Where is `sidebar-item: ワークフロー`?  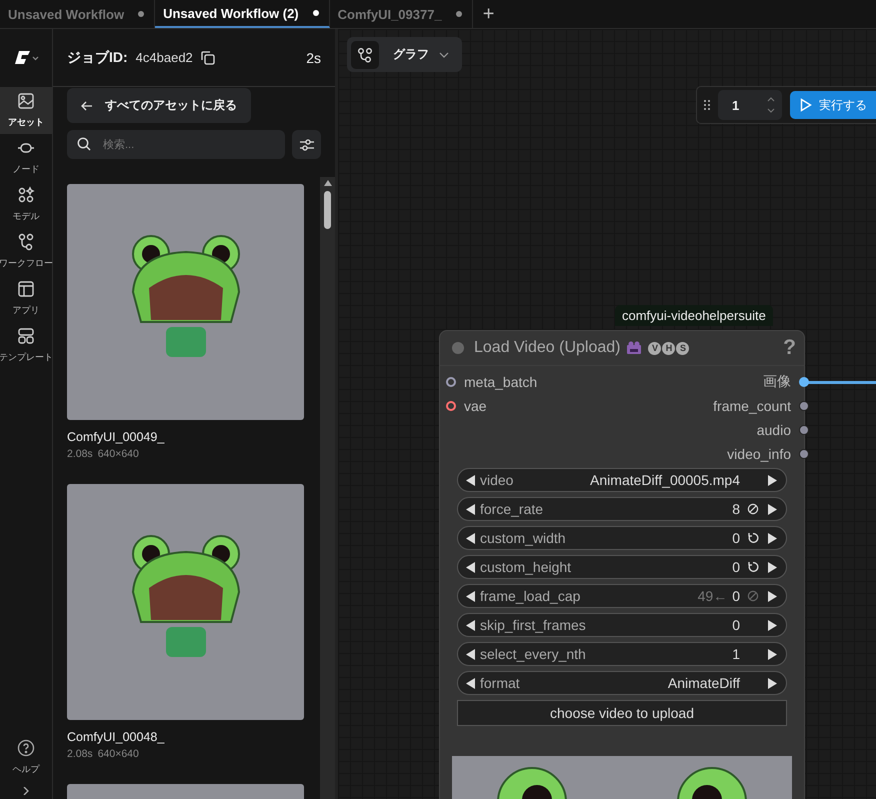 sidebar-item: ワークフロー is located at coordinates (26, 251).